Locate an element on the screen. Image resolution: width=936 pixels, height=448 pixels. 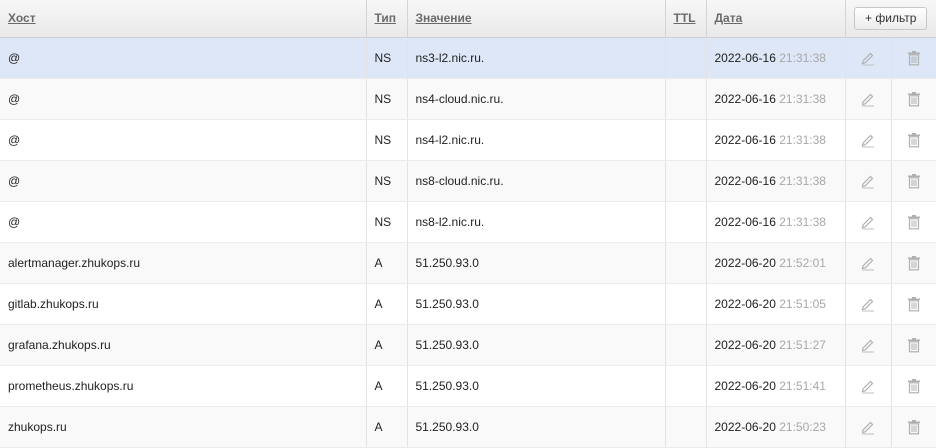
column-value: Значение is located at coordinates (536, 19).